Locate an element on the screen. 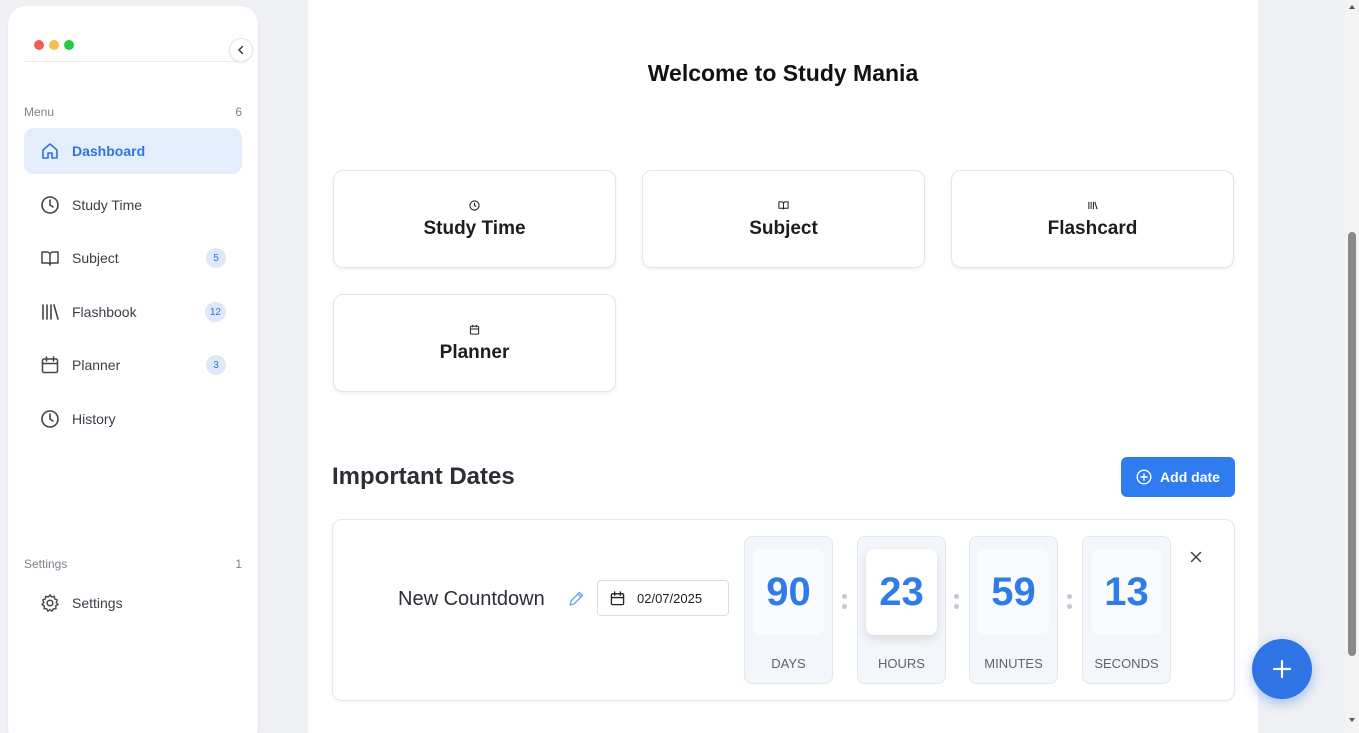  scrollbar-thumb is located at coordinates (1352, 444).